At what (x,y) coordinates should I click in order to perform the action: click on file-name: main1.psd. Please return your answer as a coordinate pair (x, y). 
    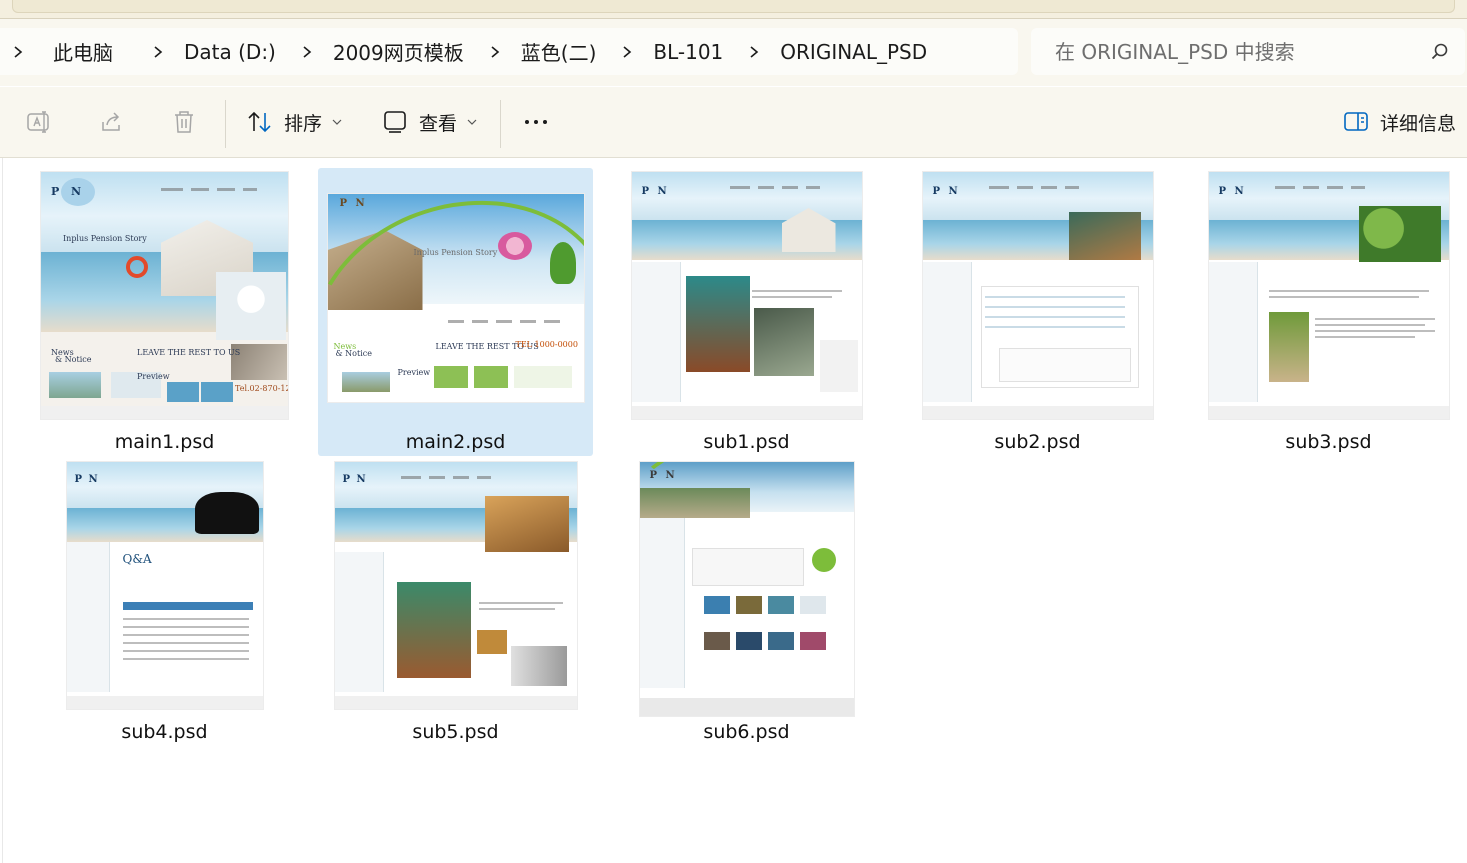
    Looking at the image, I should click on (164, 442).